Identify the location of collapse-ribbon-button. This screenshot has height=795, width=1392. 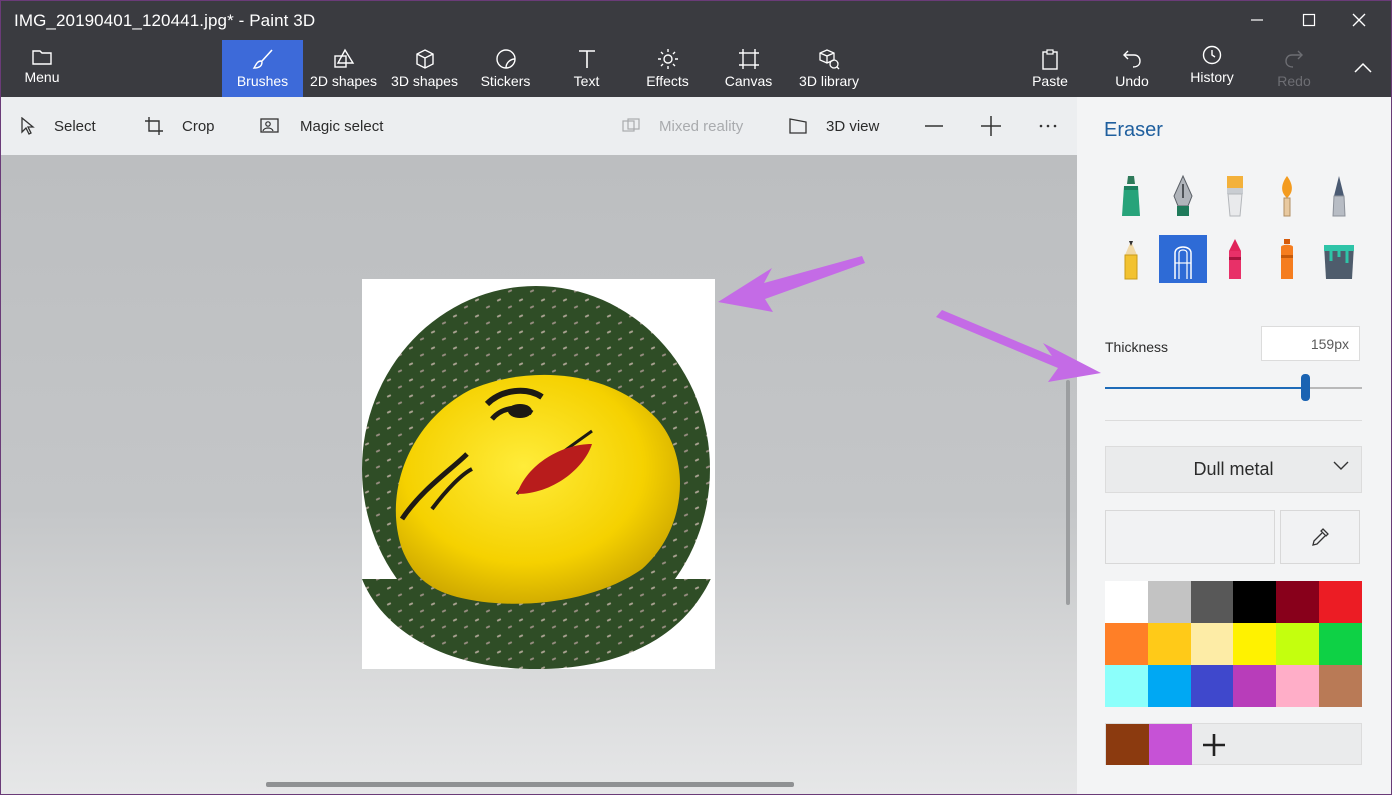
(1363, 68).